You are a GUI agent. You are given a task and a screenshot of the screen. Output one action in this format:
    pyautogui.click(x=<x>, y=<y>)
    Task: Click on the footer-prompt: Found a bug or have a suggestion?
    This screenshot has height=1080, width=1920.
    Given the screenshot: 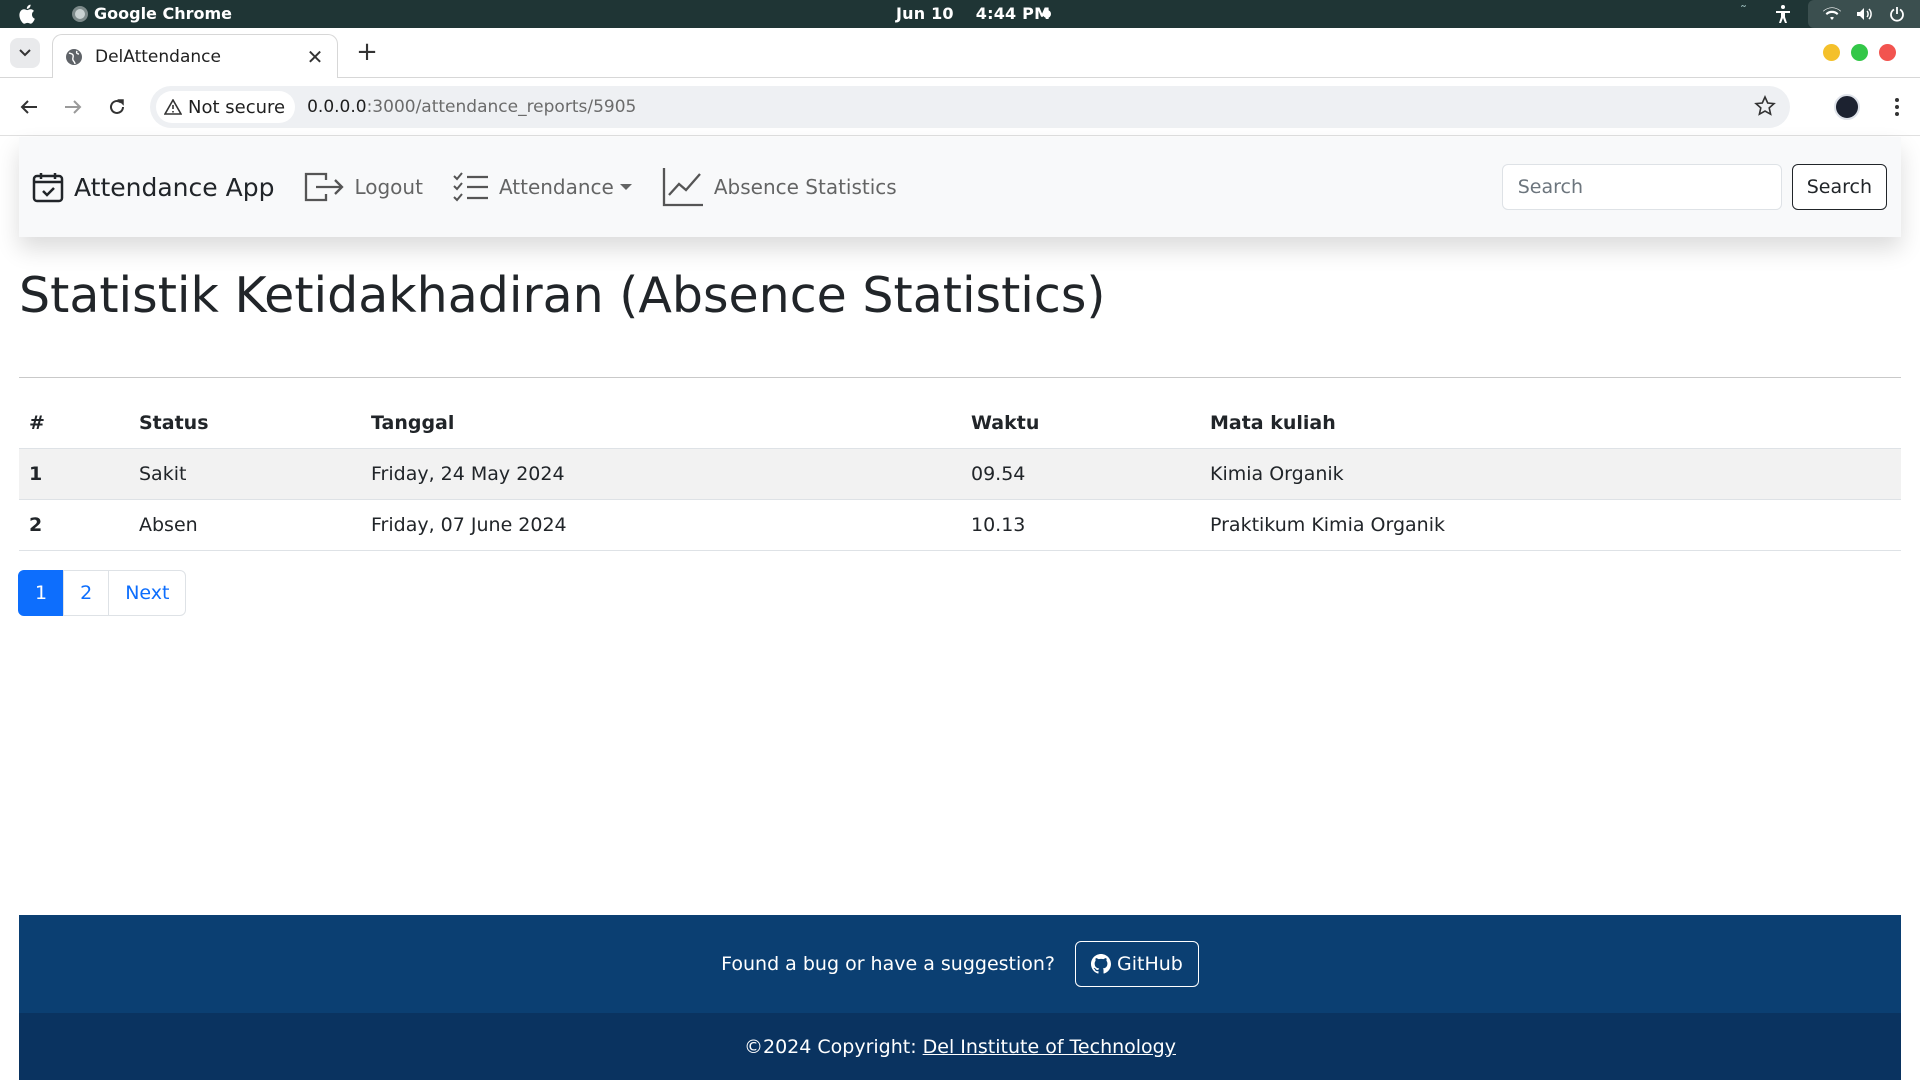 What is the action you would take?
    pyautogui.click(x=888, y=964)
    